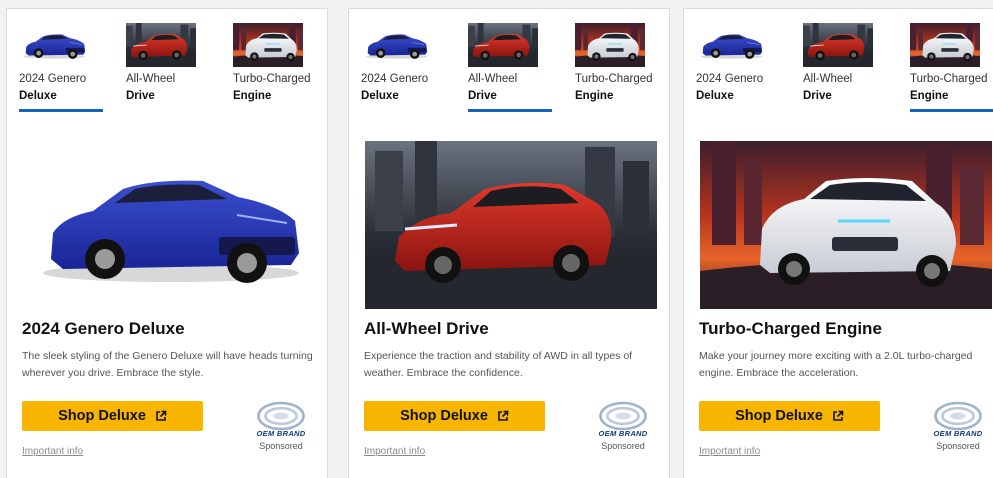 The height and width of the screenshot is (478, 993). I want to click on card-title: 2024 Genero Deluxe, so click(103, 328).